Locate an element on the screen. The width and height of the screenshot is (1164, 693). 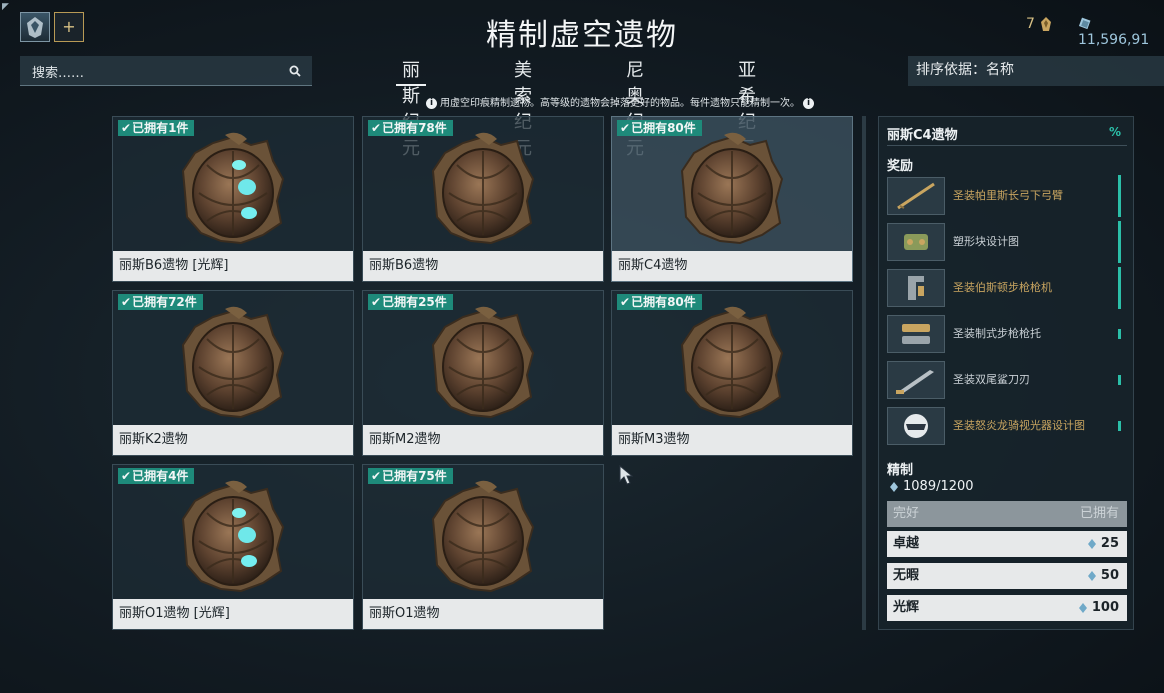
refine-cost-value: 25 is located at coordinates (1109, 543).